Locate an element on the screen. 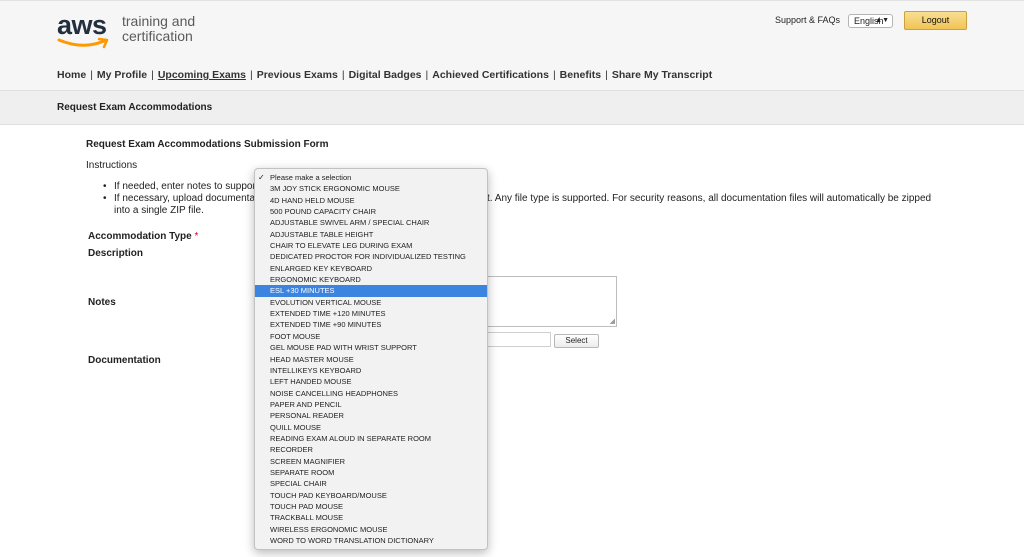  logo-tagline-line1: training and is located at coordinates (159, 21).